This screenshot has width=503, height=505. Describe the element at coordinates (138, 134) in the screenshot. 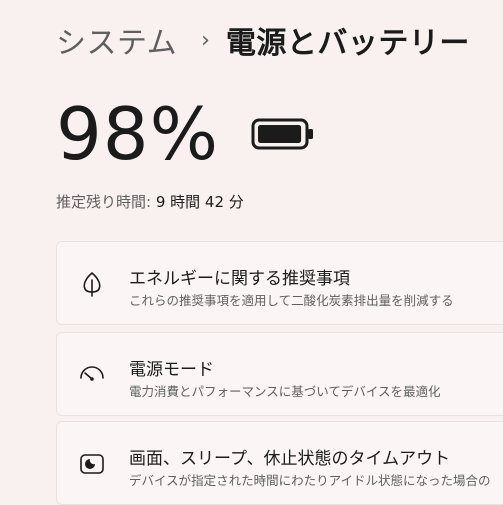

I see `battery-percent: 98%` at that location.